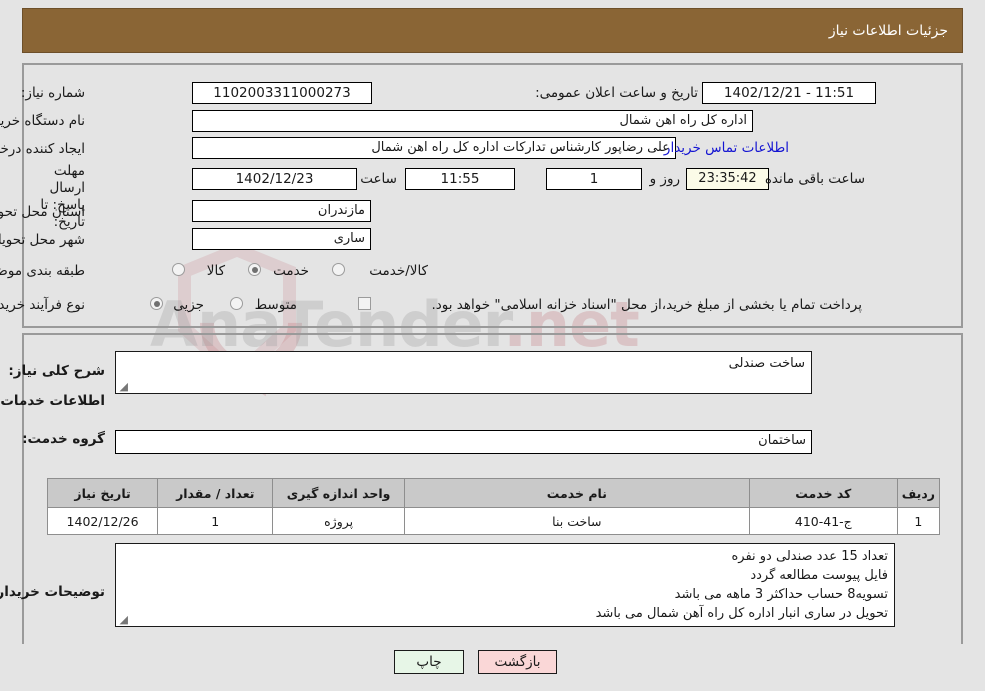  Describe the element at coordinates (398, 271) in the screenshot. I see `category-label-kala-khedmat: کالا/خدمت` at that location.